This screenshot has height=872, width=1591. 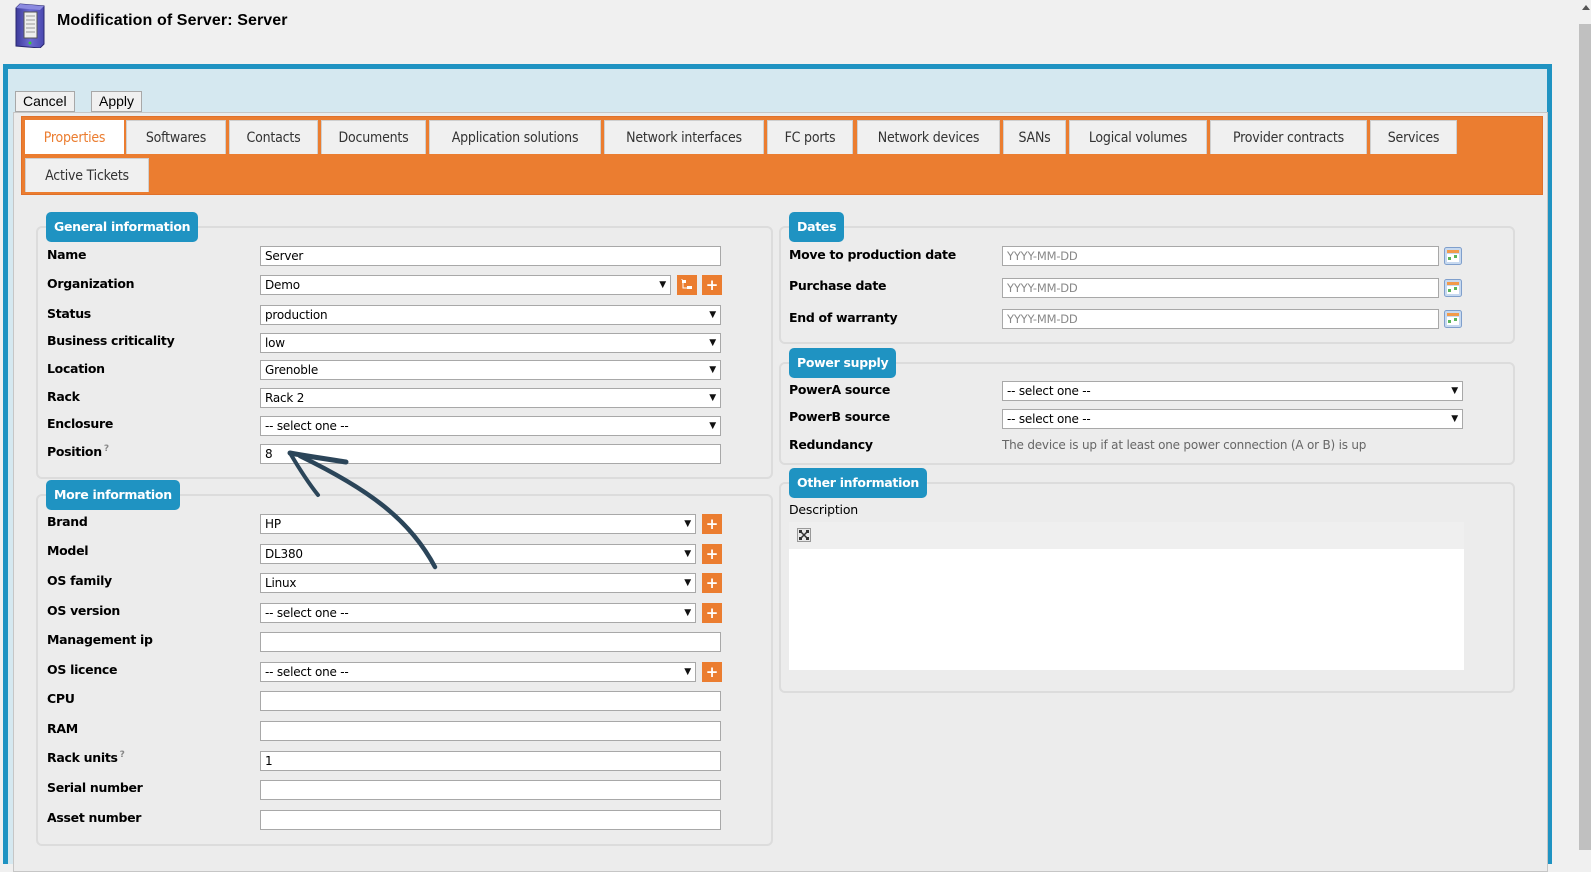 What do you see at coordinates (1220, 256) in the screenshot?
I see `move-to-production-input: YYYY-MM-DD` at bounding box center [1220, 256].